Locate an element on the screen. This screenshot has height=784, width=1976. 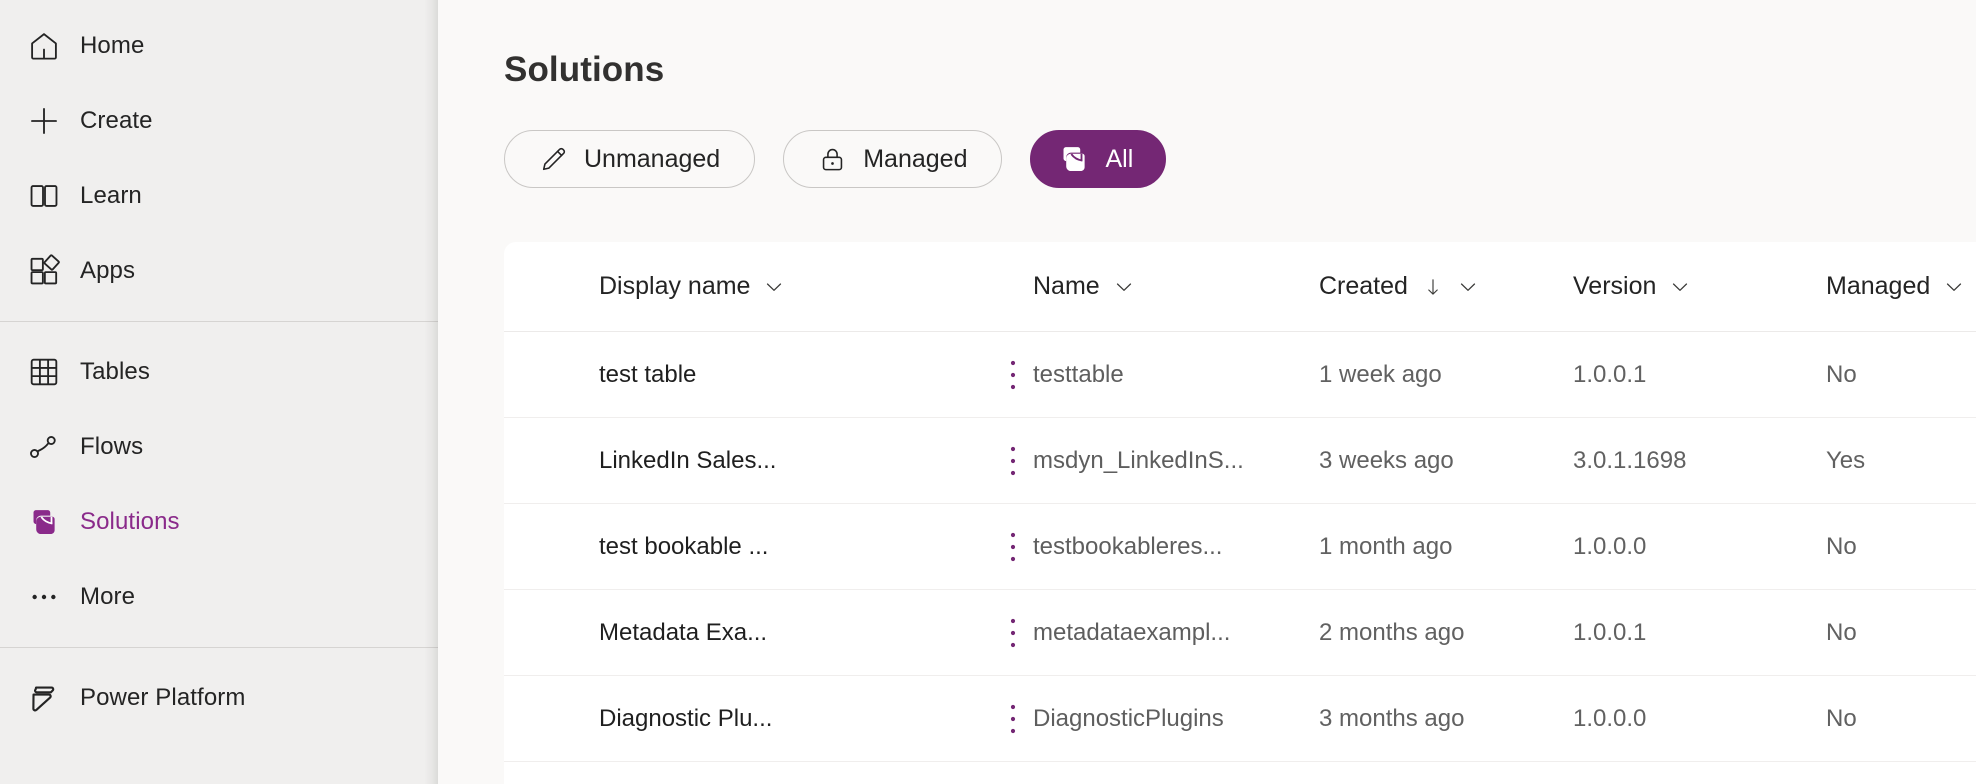
page-title: Solutions is located at coordinates (584, 69).